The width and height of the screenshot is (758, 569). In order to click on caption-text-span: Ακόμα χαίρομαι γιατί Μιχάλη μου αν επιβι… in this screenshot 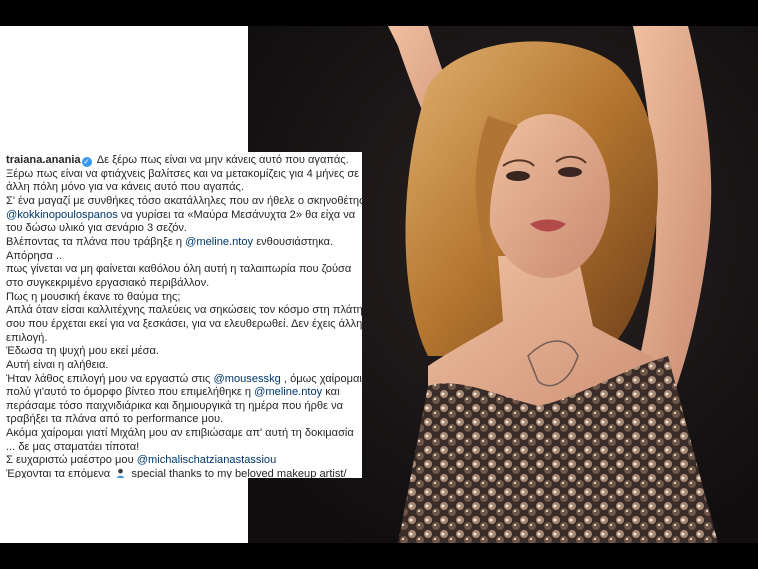, I will do `click(180, 433)`.